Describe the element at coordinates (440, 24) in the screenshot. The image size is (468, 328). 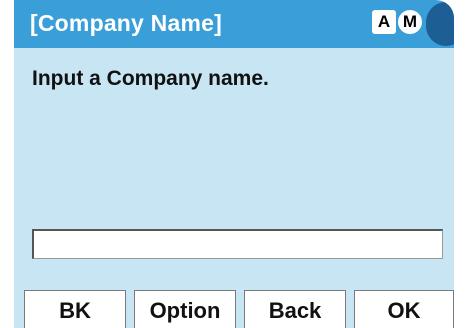
I see `status-pill-icon` at that location.